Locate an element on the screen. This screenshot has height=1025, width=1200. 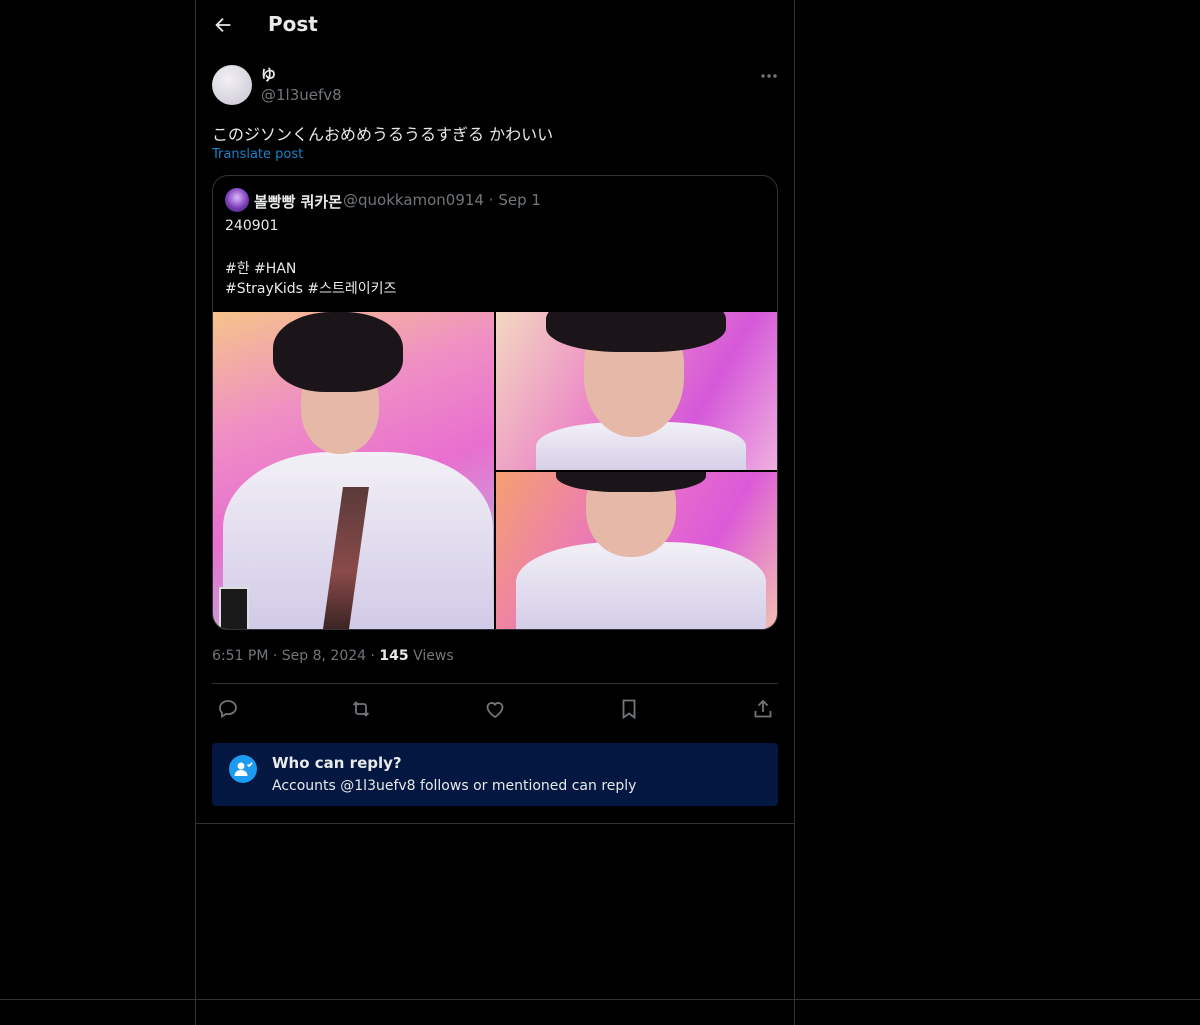
views-label: Views is located at coordinates (433, 656).